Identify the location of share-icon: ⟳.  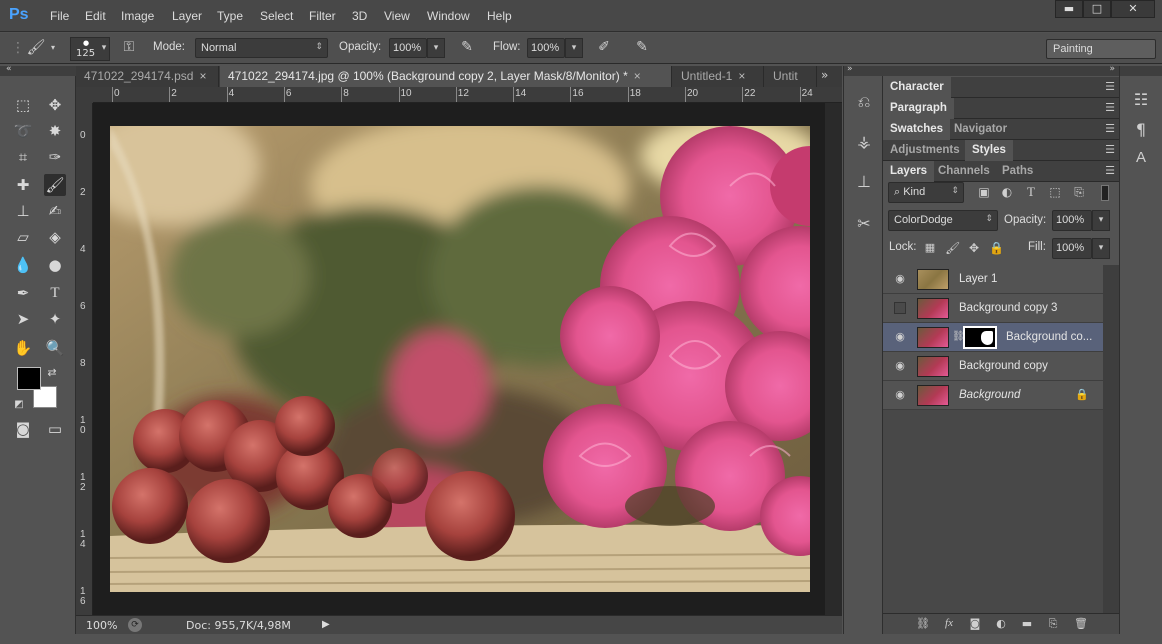
(135, 625).